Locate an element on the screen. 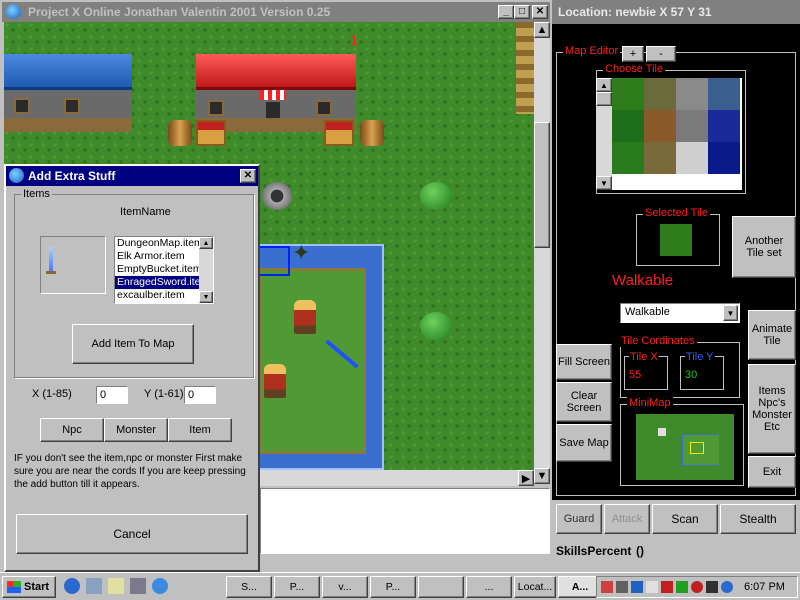 This screenshot has height=600, width=800. map-editor-label: Map Editor is located at coordinates (592, 51).